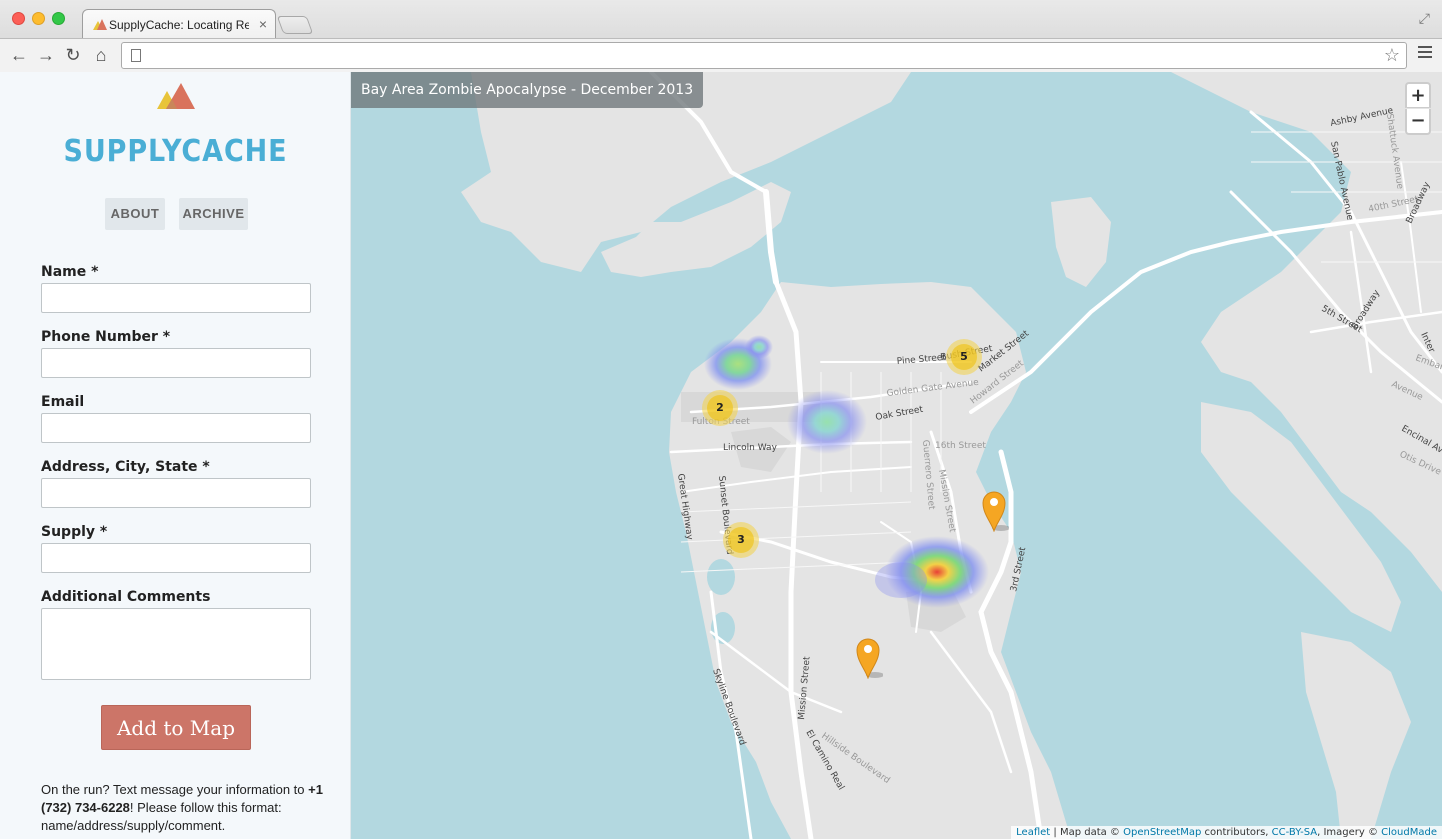  What do you see at coordinates (1418, 122) in the screenshot?
I see `zoom-out-button: −` at bounding box center [1418, 122].